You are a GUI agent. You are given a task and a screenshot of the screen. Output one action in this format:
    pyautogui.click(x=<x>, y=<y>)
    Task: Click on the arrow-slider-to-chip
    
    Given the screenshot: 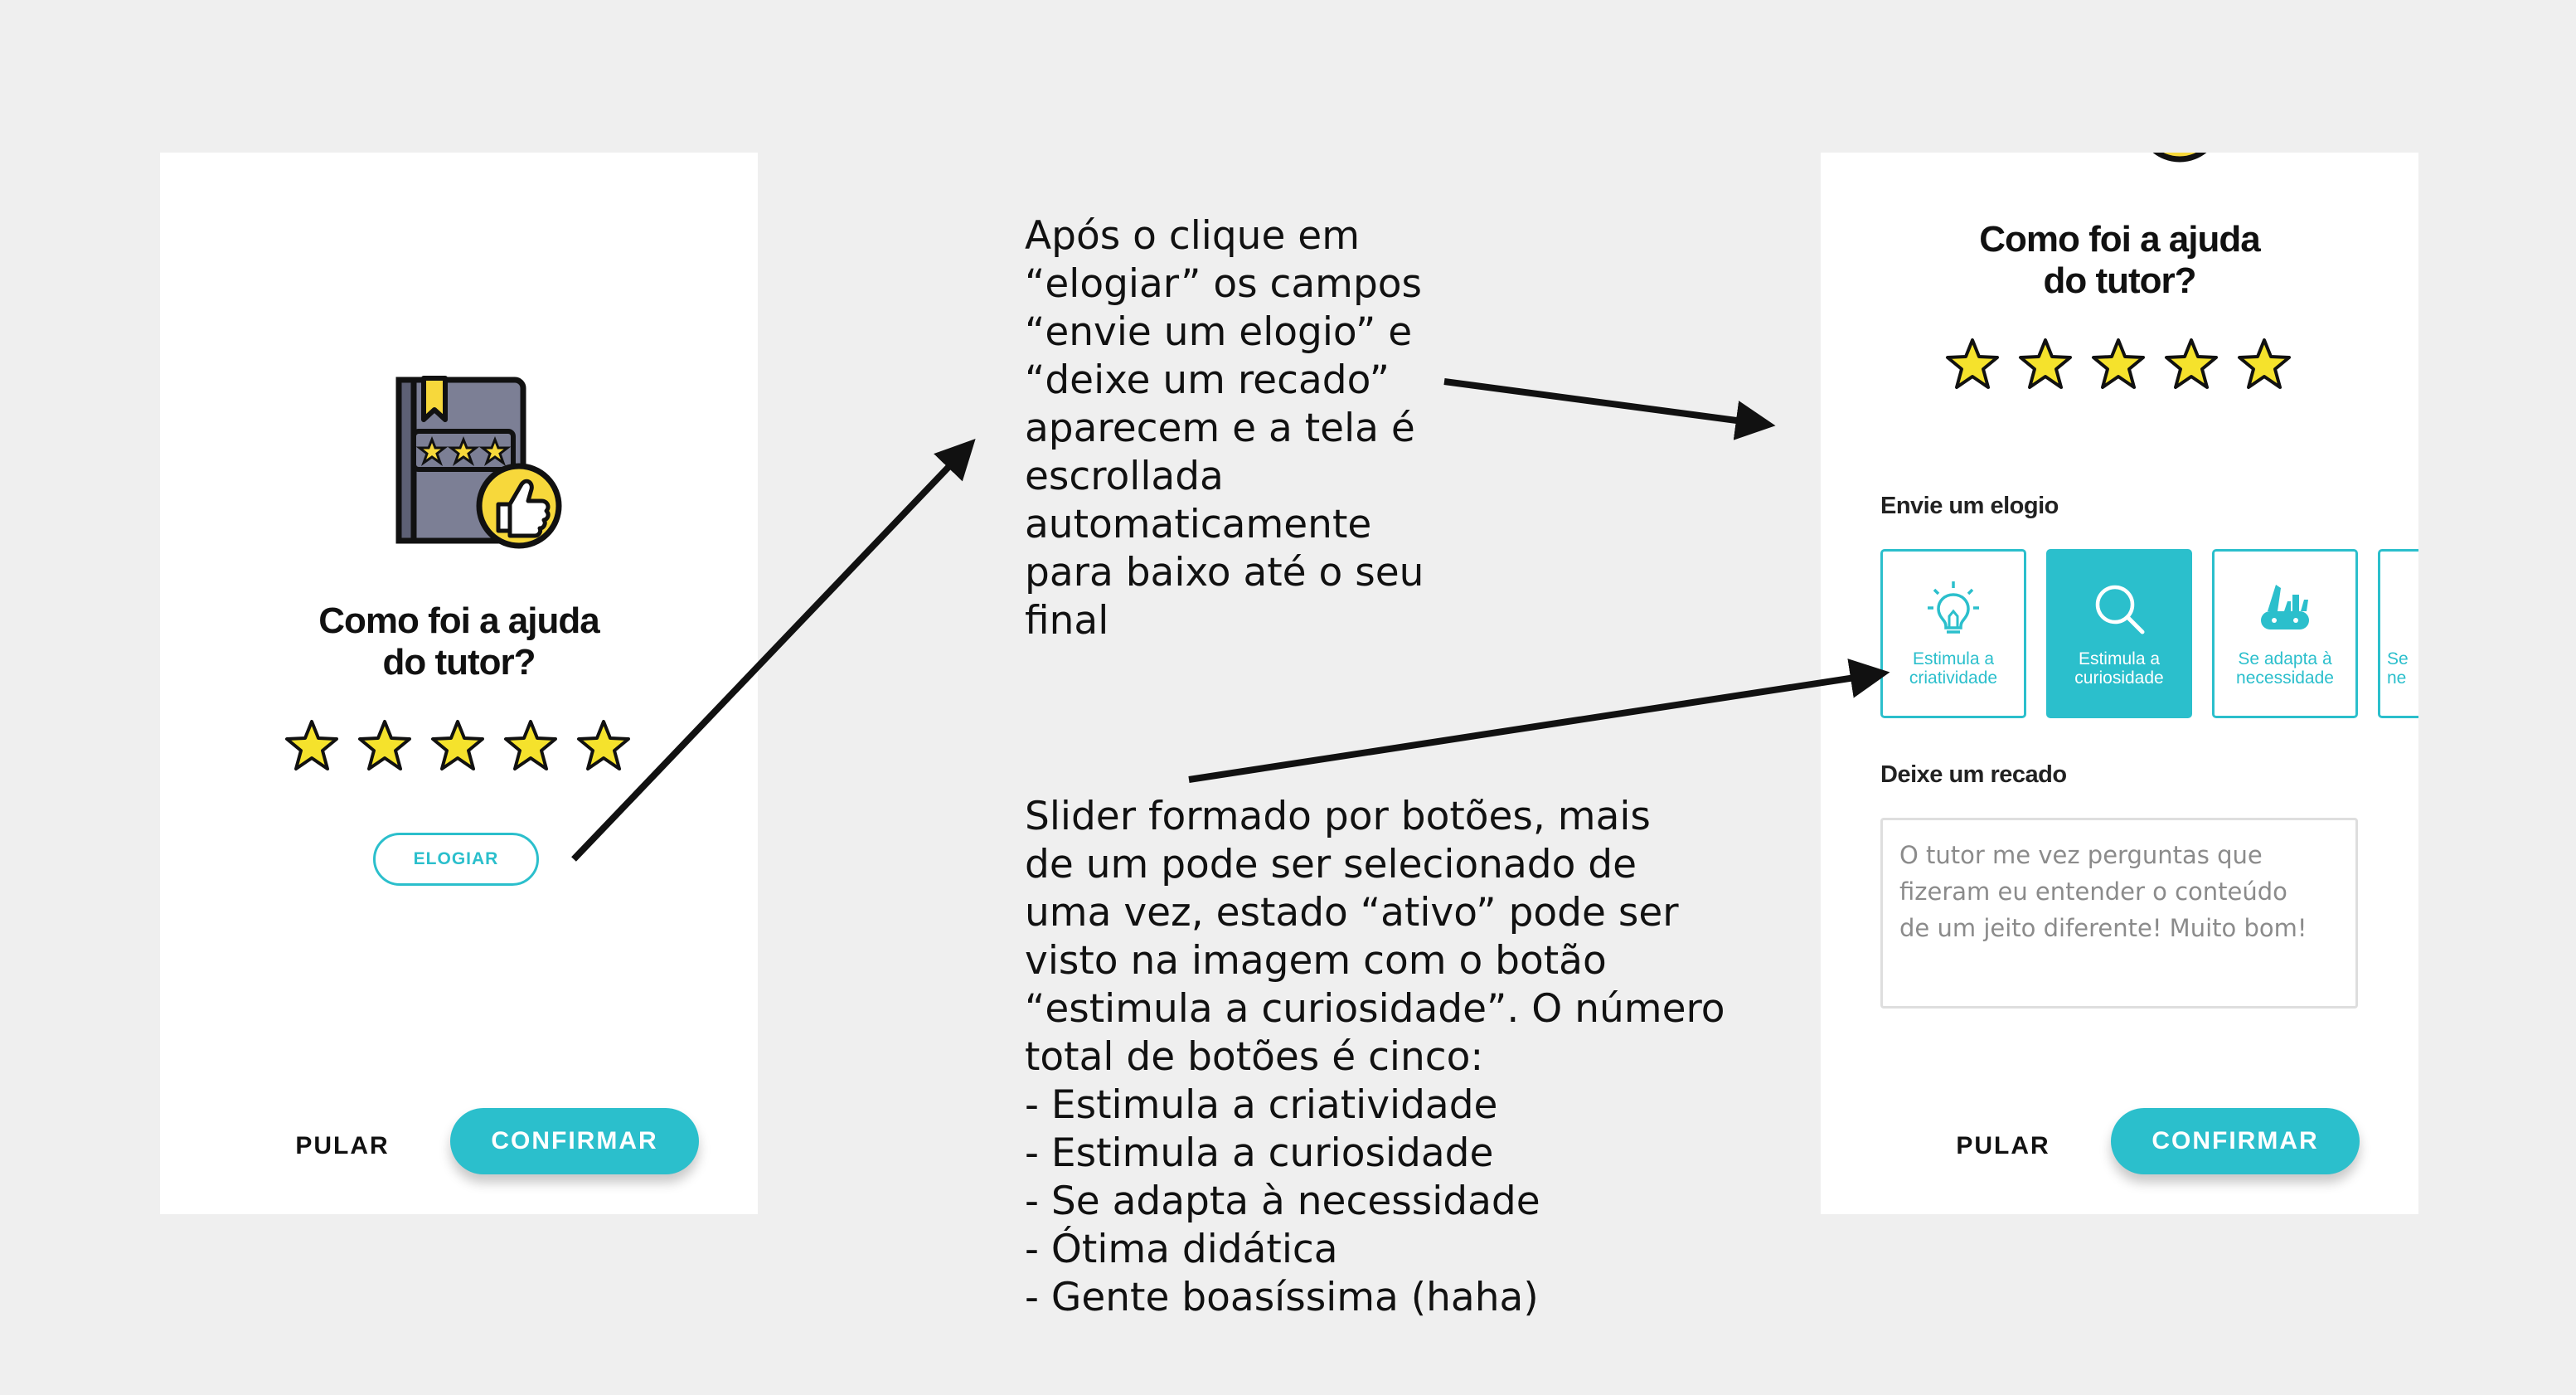 What is the action you would take?
    pyautogui.click(x=1539, y=721)
    